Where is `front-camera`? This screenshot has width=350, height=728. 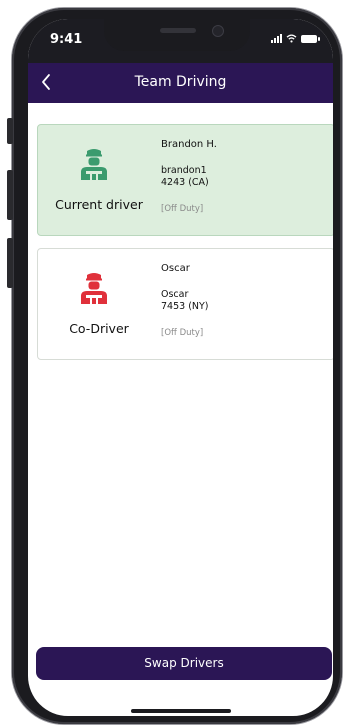
front-camera is located at coordinates (218, 31).